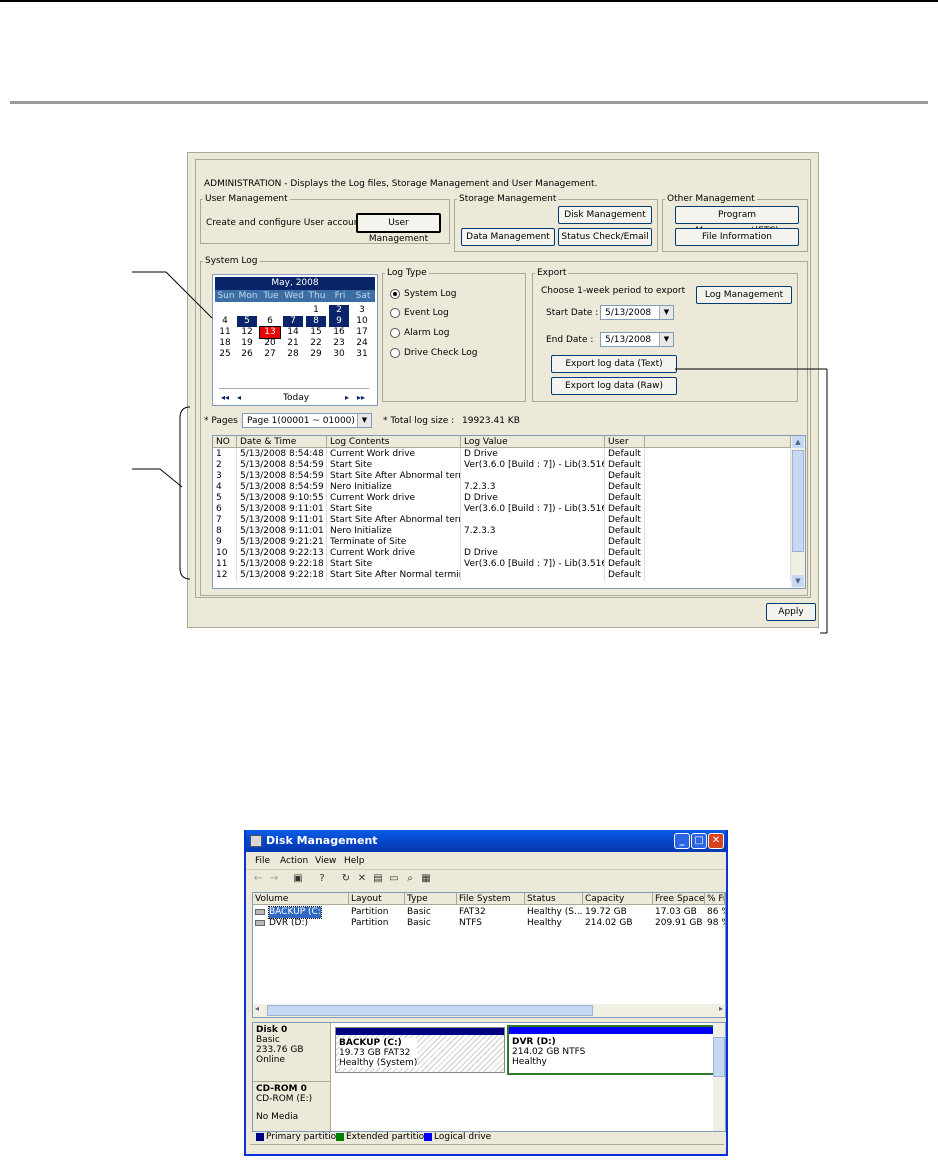 The width and height of the screenshot is (938, 1160). I want to click on scroll-left-icon: ◂, so click(257, 1008).